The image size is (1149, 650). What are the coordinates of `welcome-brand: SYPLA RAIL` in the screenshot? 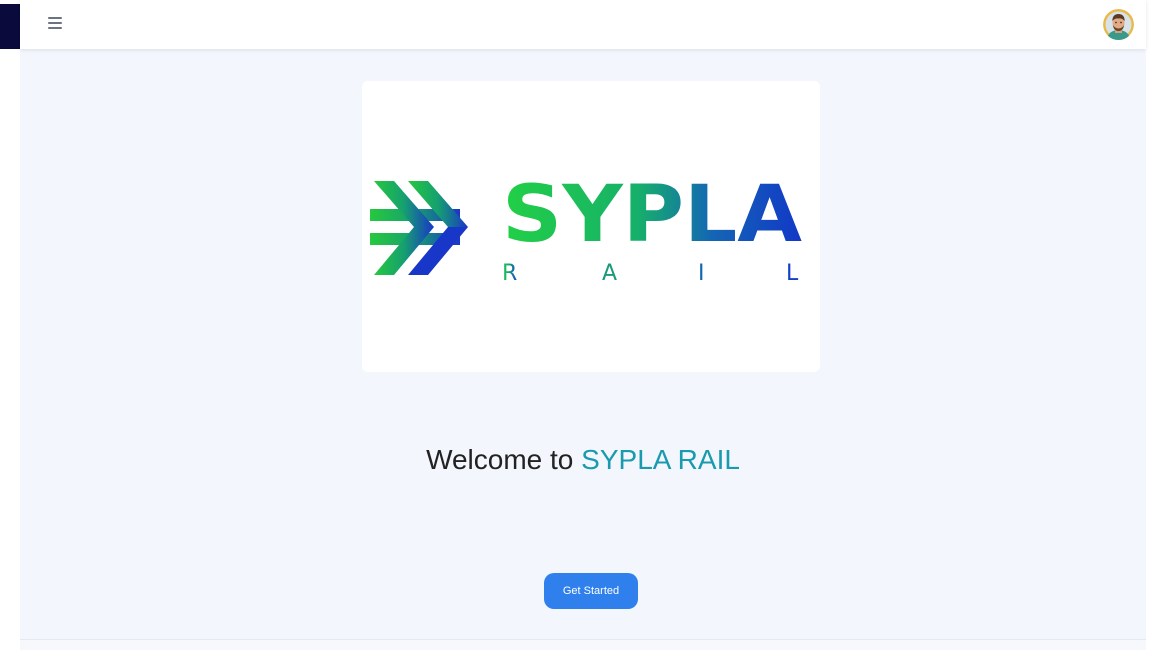 It's located at (660, 459).